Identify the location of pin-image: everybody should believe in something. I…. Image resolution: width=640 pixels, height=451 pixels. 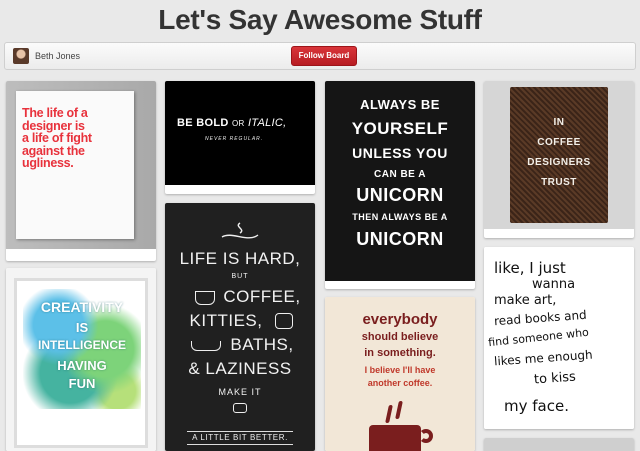
(400, 374).